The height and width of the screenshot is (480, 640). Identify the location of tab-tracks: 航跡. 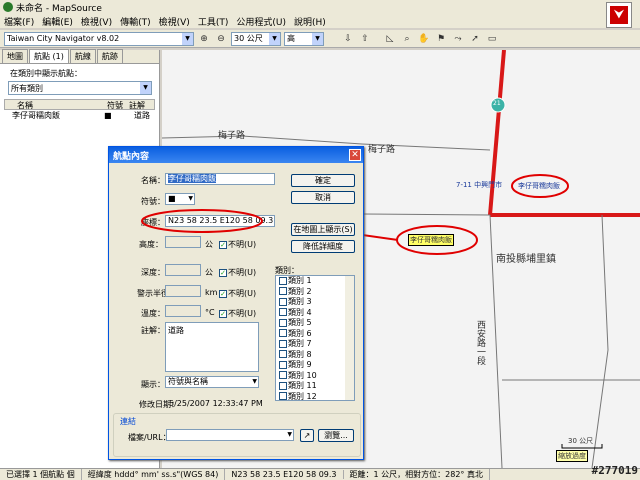
(109, 56).